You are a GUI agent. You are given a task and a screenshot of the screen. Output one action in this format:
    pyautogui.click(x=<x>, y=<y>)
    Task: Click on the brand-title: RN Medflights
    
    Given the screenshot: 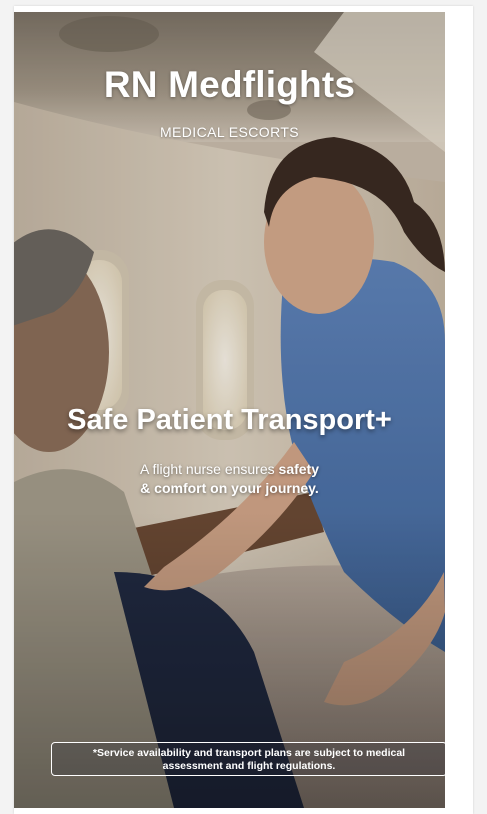 What is the action you would take?
    pyautogui.click(x=229, y=84)
    